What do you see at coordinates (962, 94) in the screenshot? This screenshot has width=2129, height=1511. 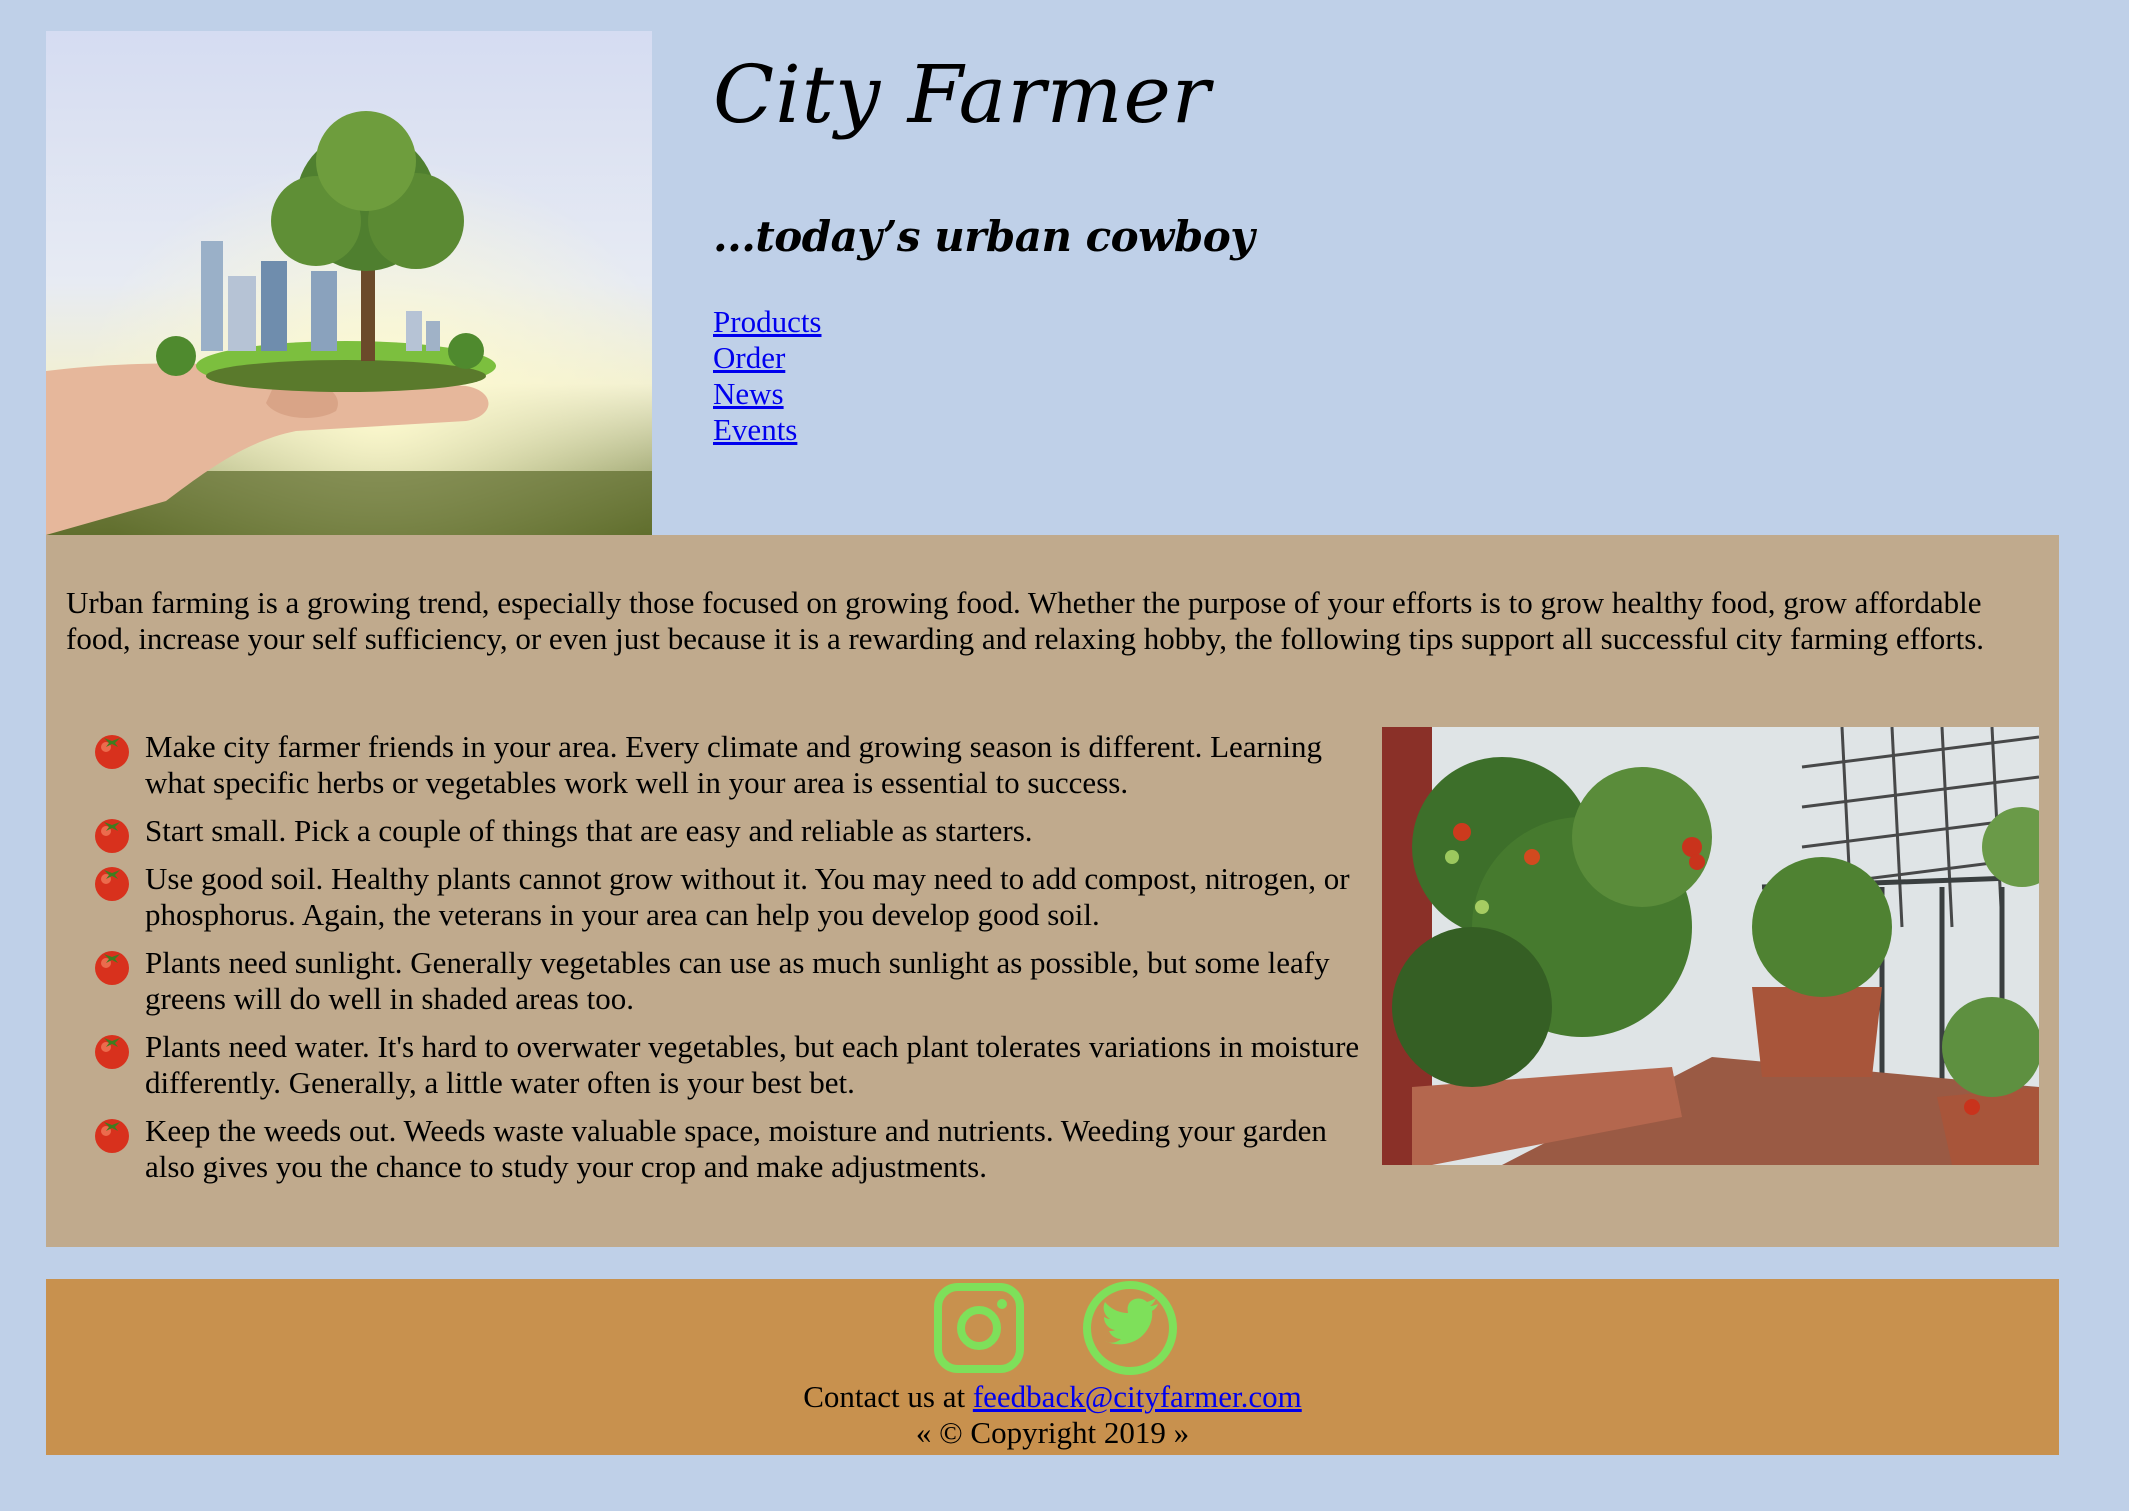 I see `site-title: City Farmer` at bounding box center [962, 94].